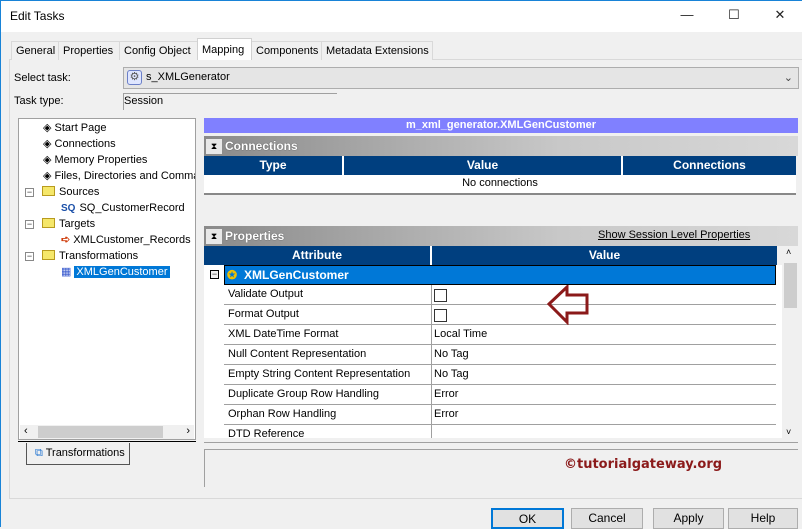 The width and height of the screenshot is (802, 529). I want to click on apply-button: Apply, so click(688, 518).